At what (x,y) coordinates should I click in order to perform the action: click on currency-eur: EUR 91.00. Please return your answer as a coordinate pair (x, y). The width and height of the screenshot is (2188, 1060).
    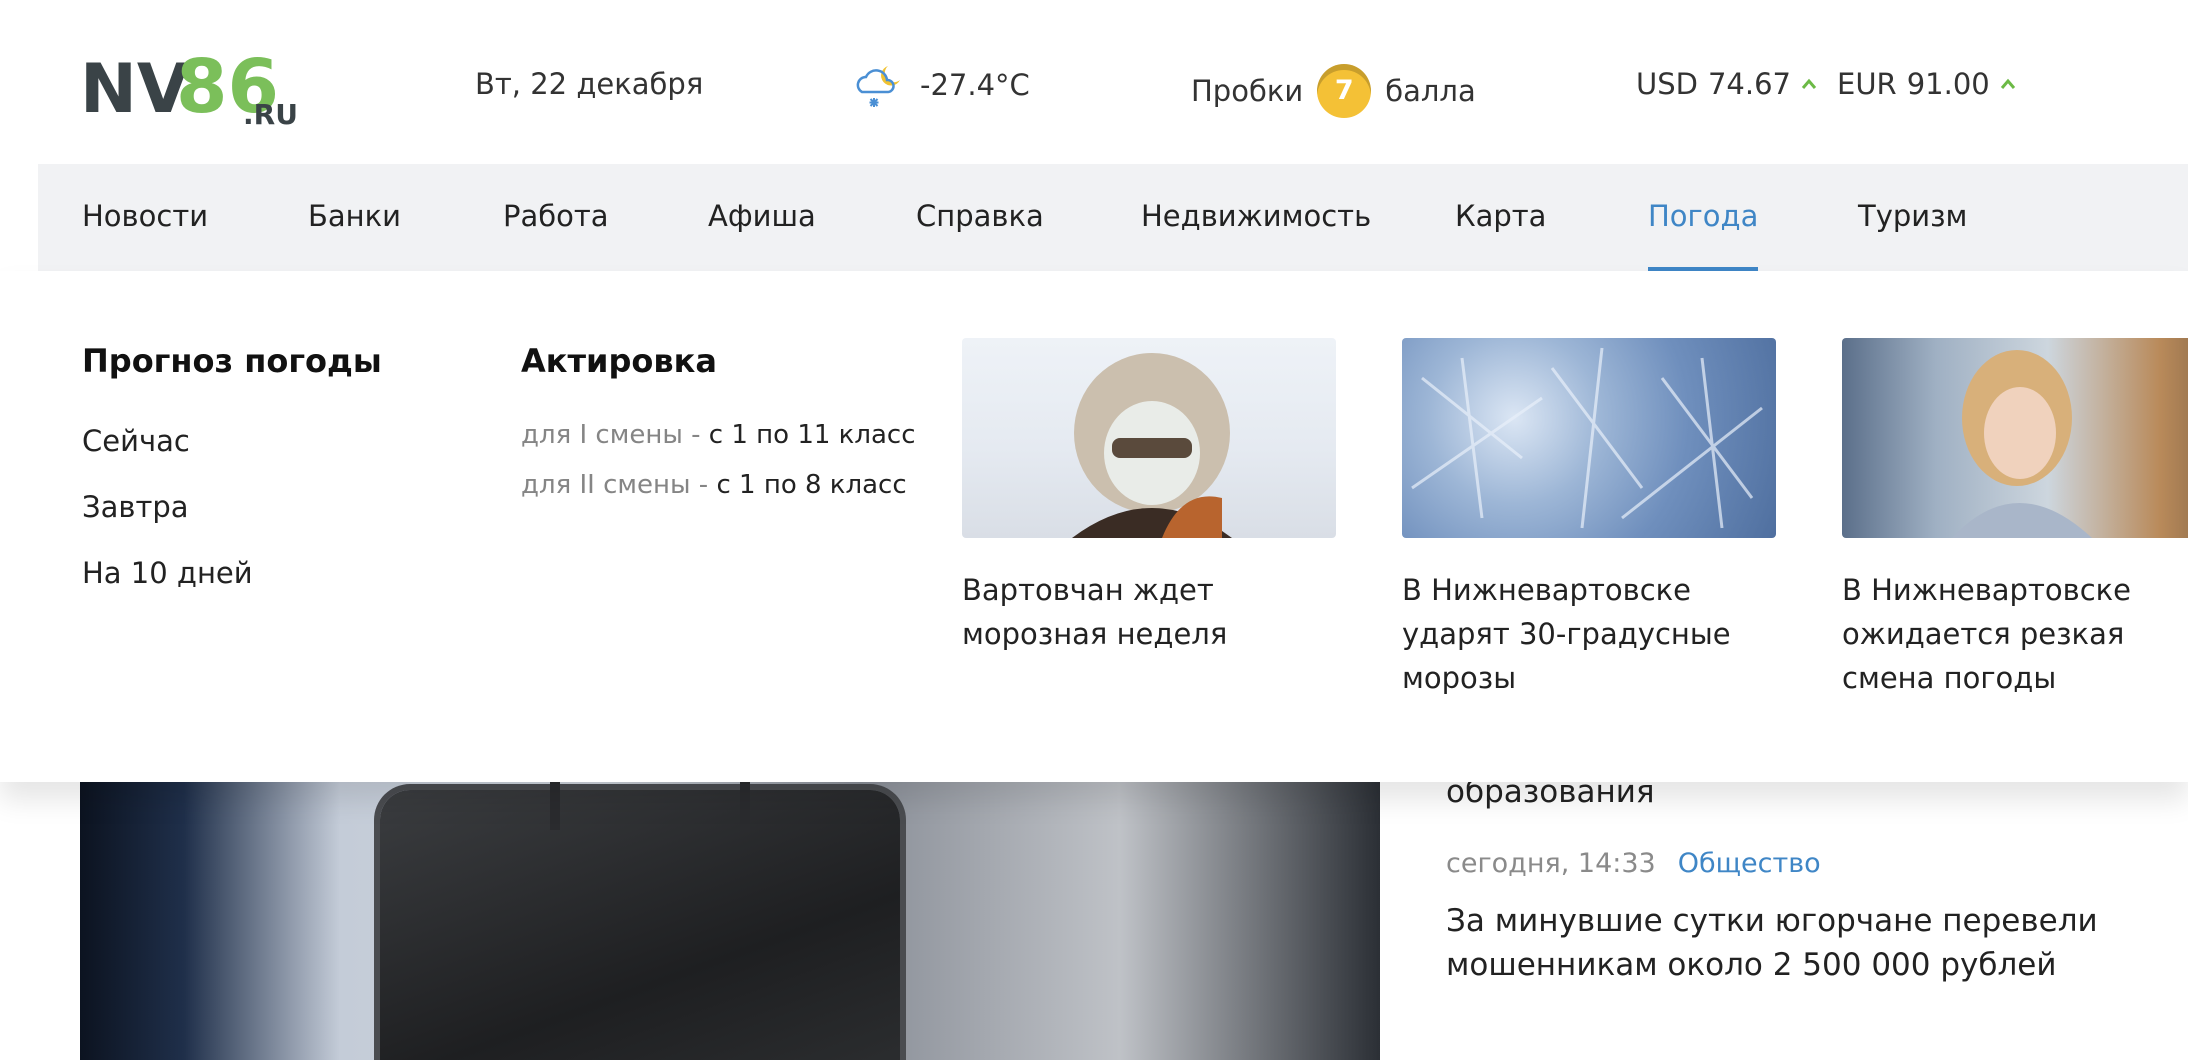
    Looking at the image, I should click on (1926, 84).